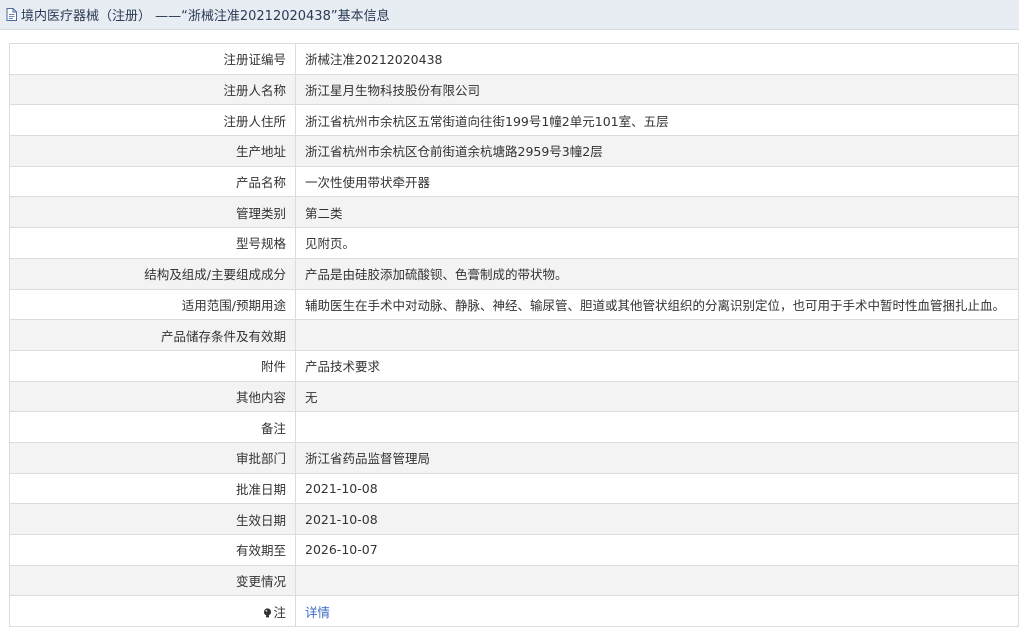 The height and width of the screenshot is (631, 1019). I want to click on table-row: 注册人住所 浙江省杭州市余杭区五常街道向往街199号1幢2单元101室、五层, so click(514, 120).